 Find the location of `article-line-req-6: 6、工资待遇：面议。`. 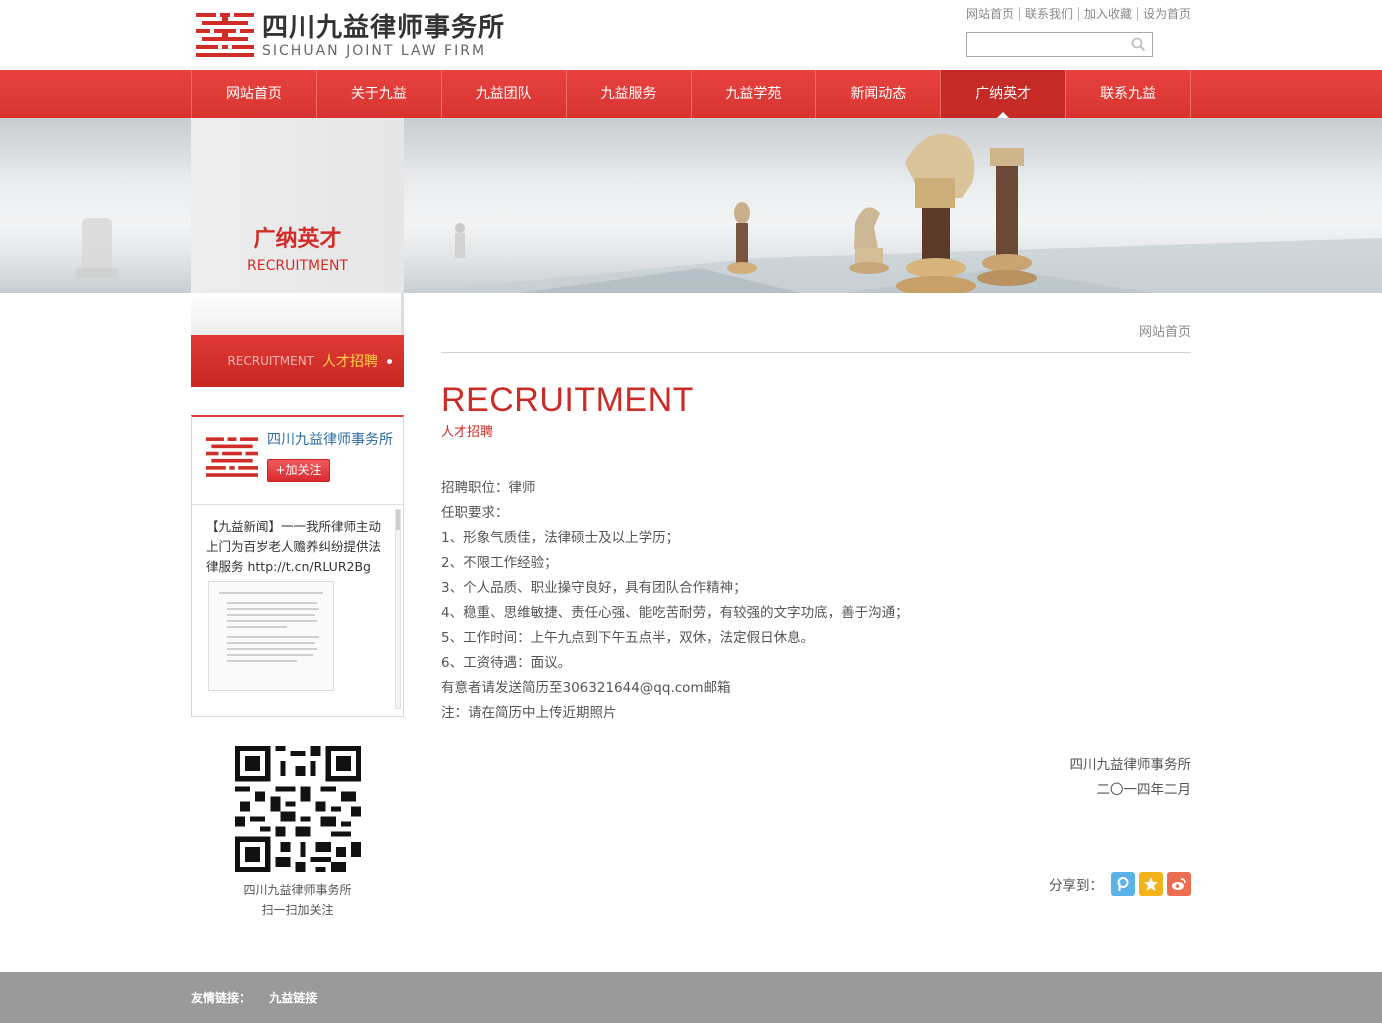

article-line-req-6: 6、工资待遇：面议。 is located at coordinates (506, 663).